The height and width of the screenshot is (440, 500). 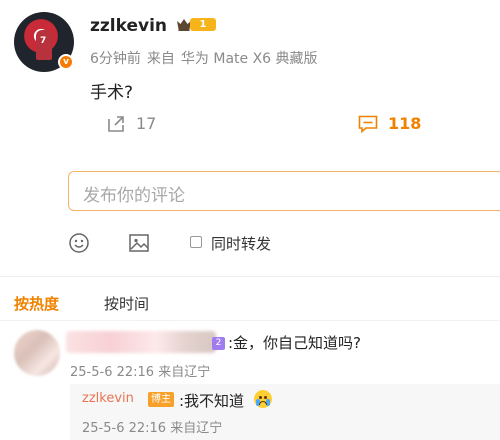 I want to click on comment-time: 25-5-6 22:16, so click(x=112, y=372).